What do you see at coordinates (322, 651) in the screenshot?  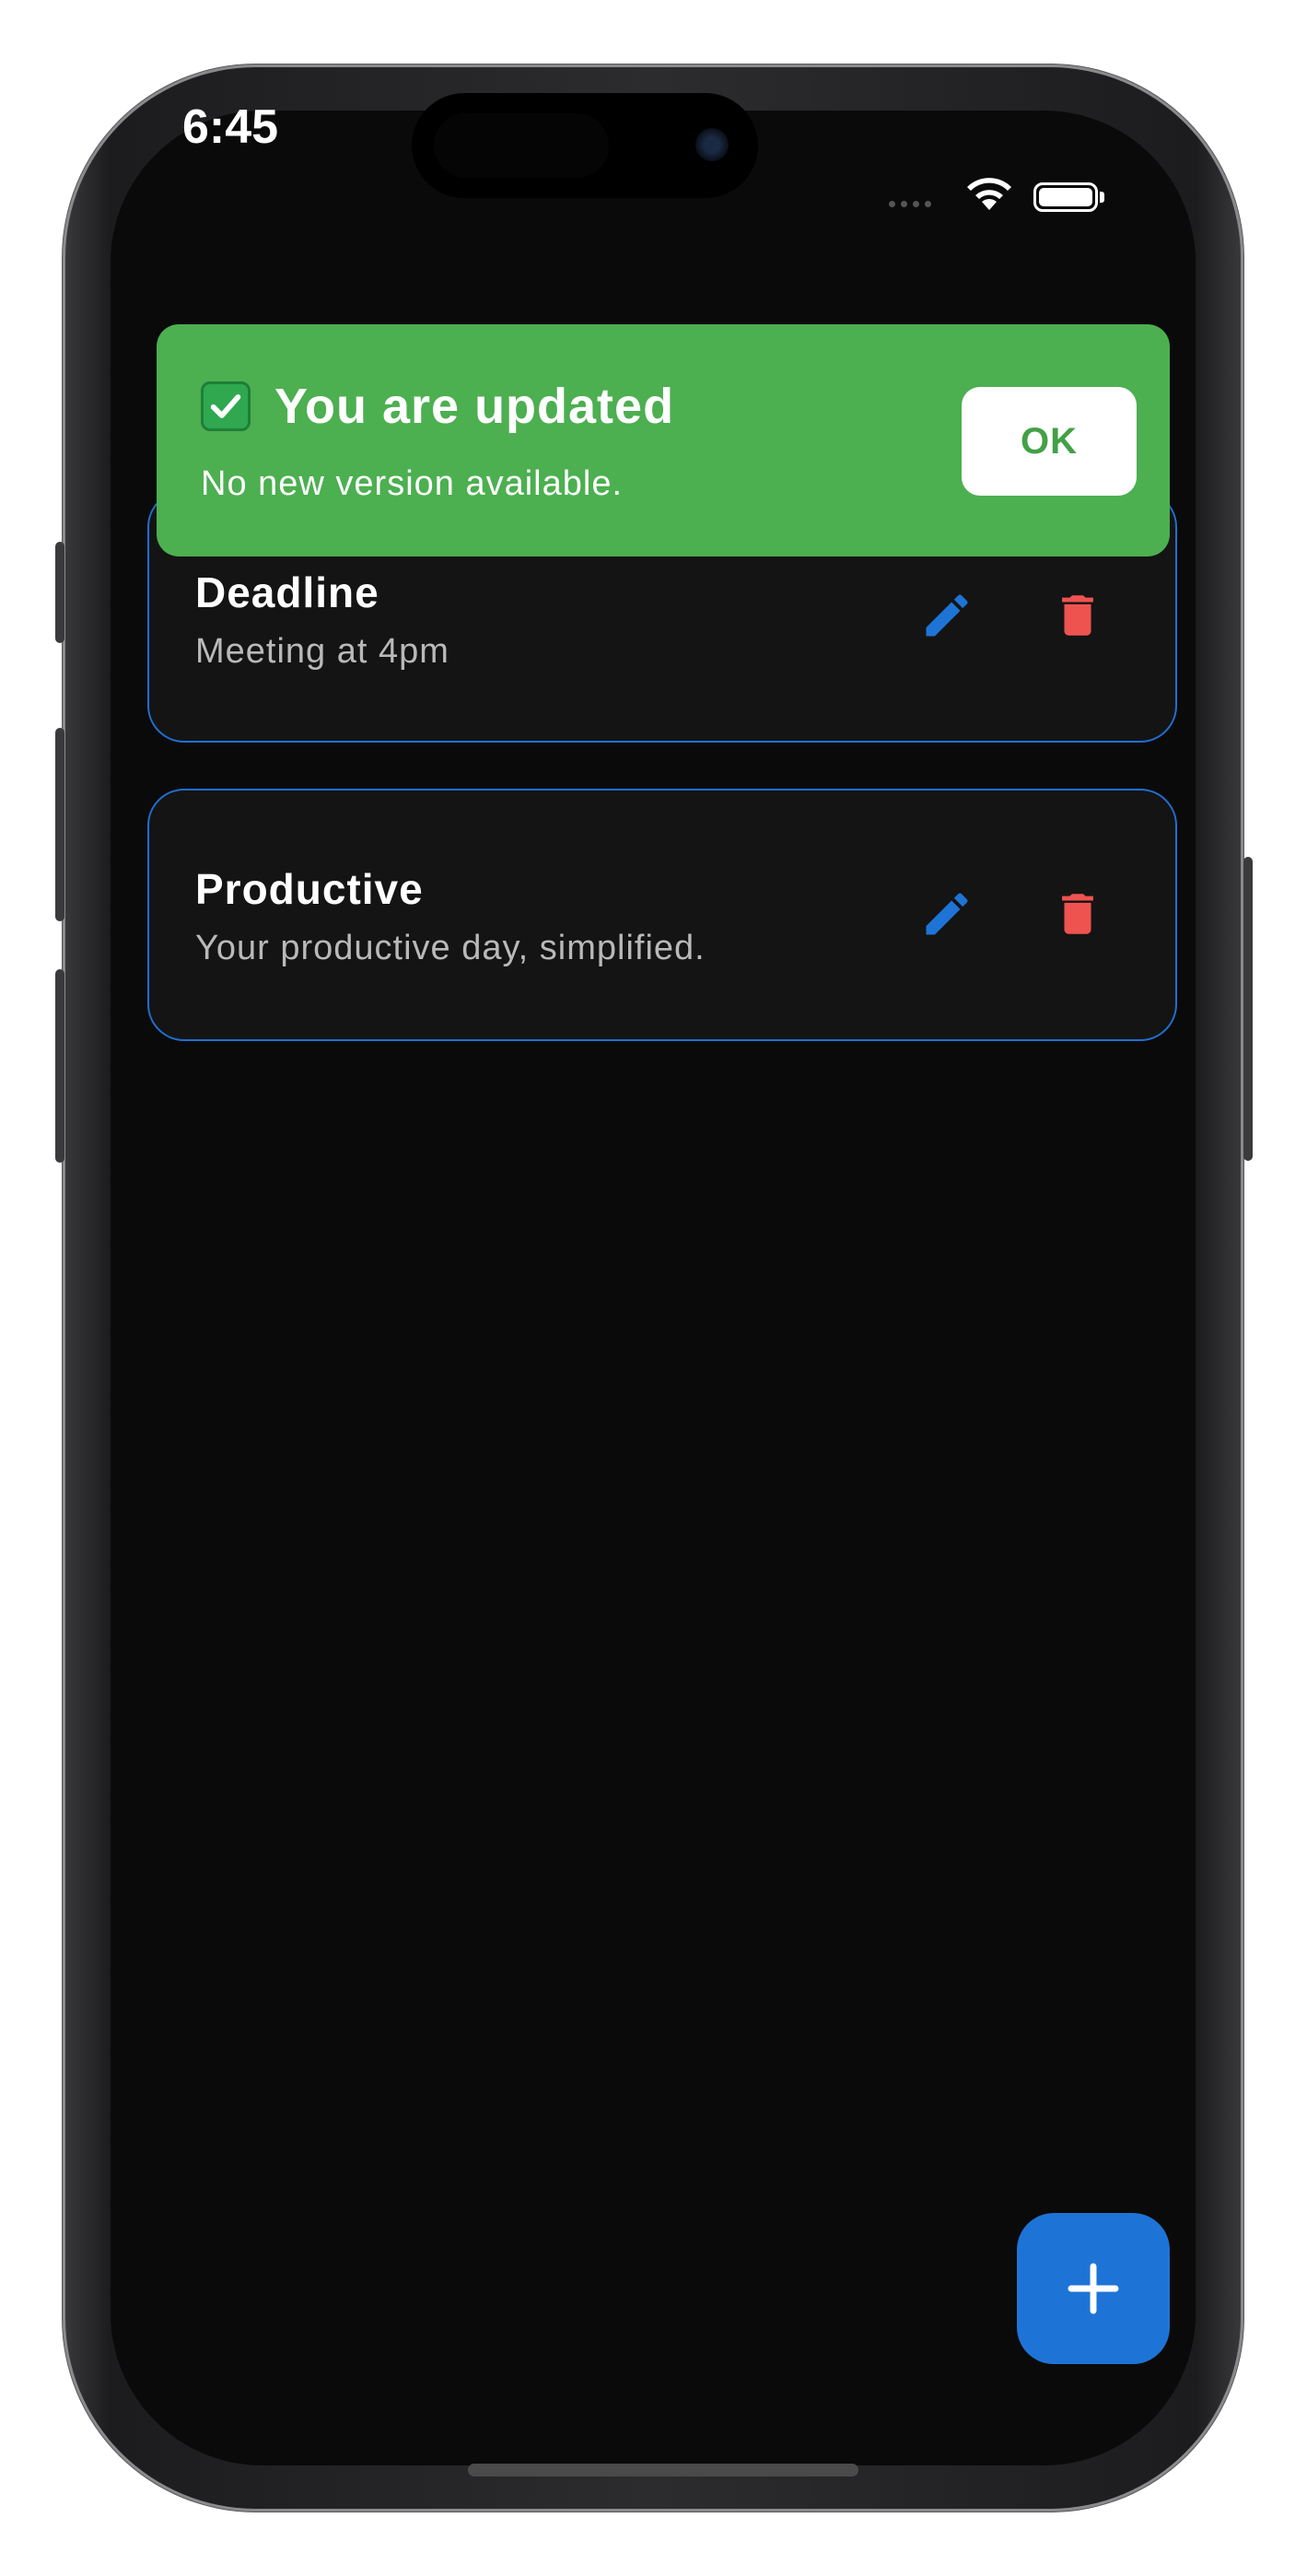 I see `note-subtitle: Meeting at 4pm` at bounding box center [322, 651].